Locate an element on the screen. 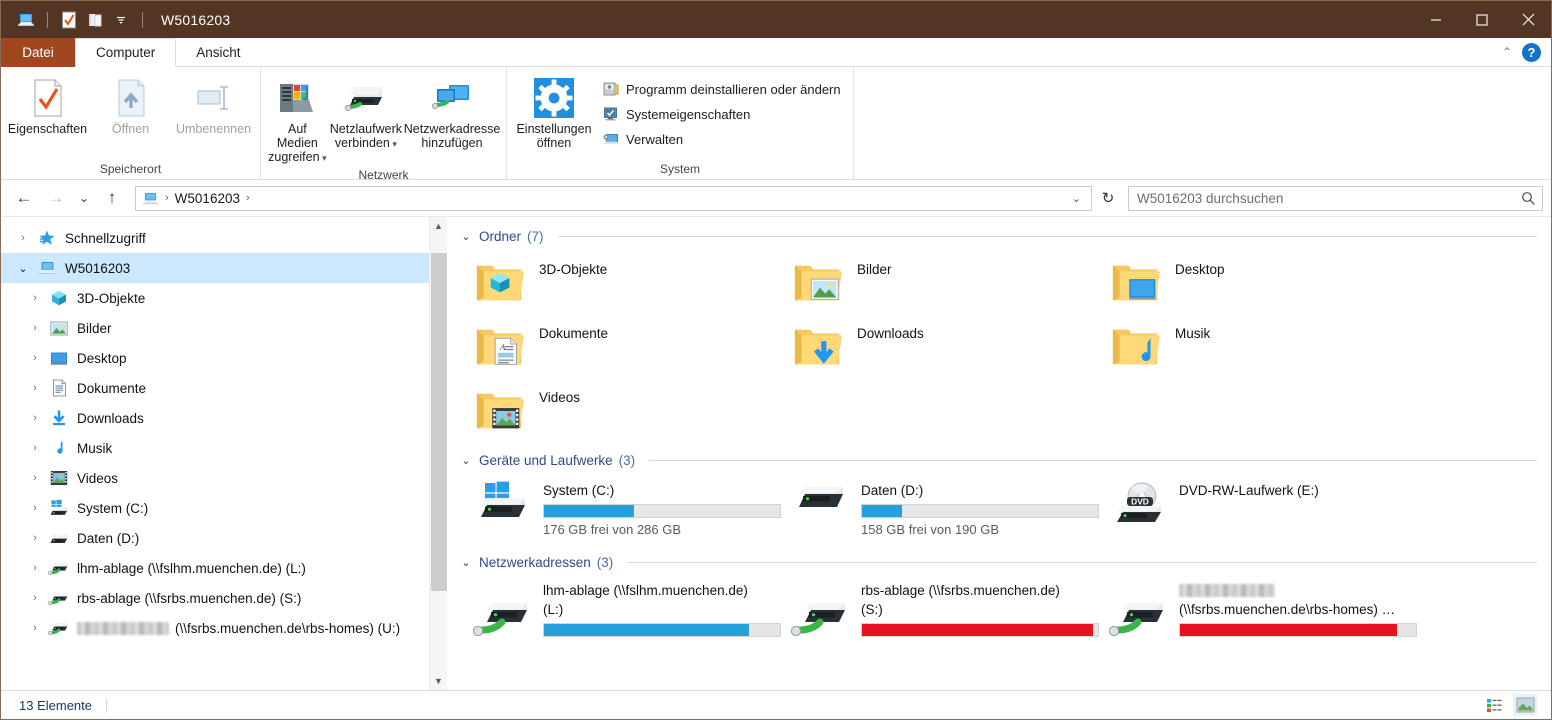 Image resolution: width=1552 pixels, height=720 pixels. netzwerkadresse-hinzufuegen-button: Netzwerkadresse hinzufügen is located at coordinates (452, 110).